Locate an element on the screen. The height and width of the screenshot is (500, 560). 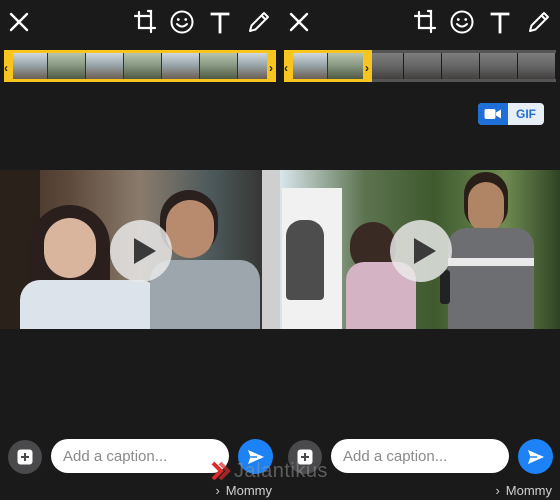
video-camera-icon is located at coordinates (492, 114).